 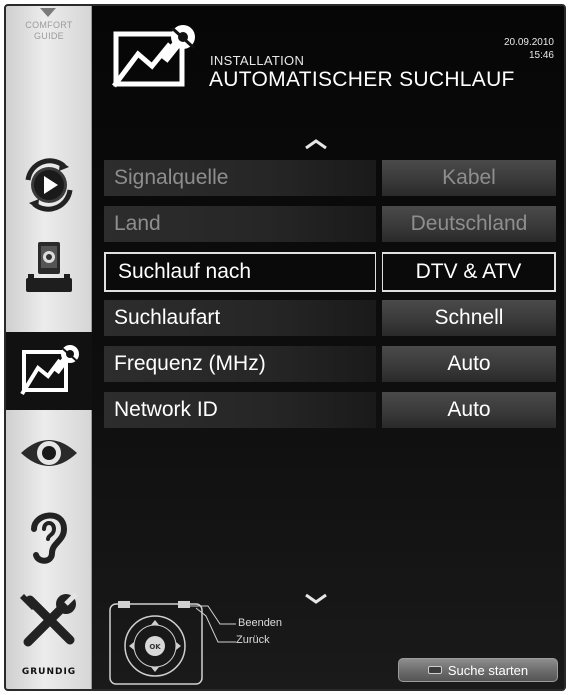 I want to click on time: 15:46, so click(x=541, y=55).